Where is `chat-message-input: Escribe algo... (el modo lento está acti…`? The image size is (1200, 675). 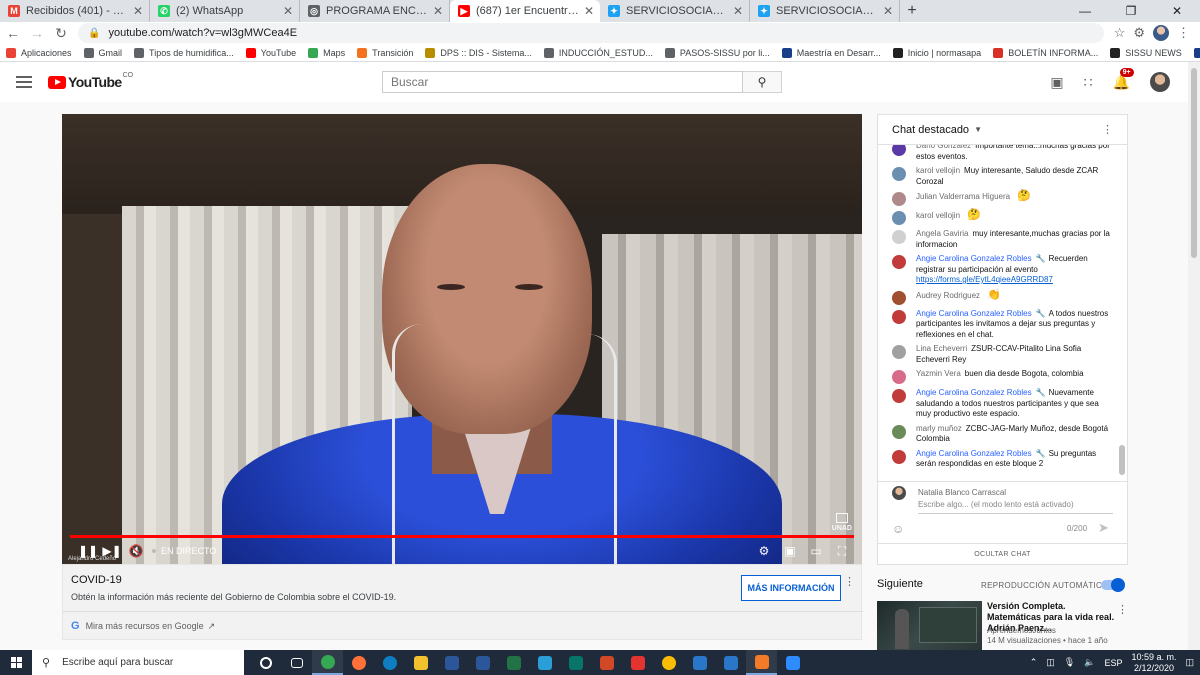
chat-message-input: Escribe algo... (el modo lento está acti… is located at coordinates (1015, 507).